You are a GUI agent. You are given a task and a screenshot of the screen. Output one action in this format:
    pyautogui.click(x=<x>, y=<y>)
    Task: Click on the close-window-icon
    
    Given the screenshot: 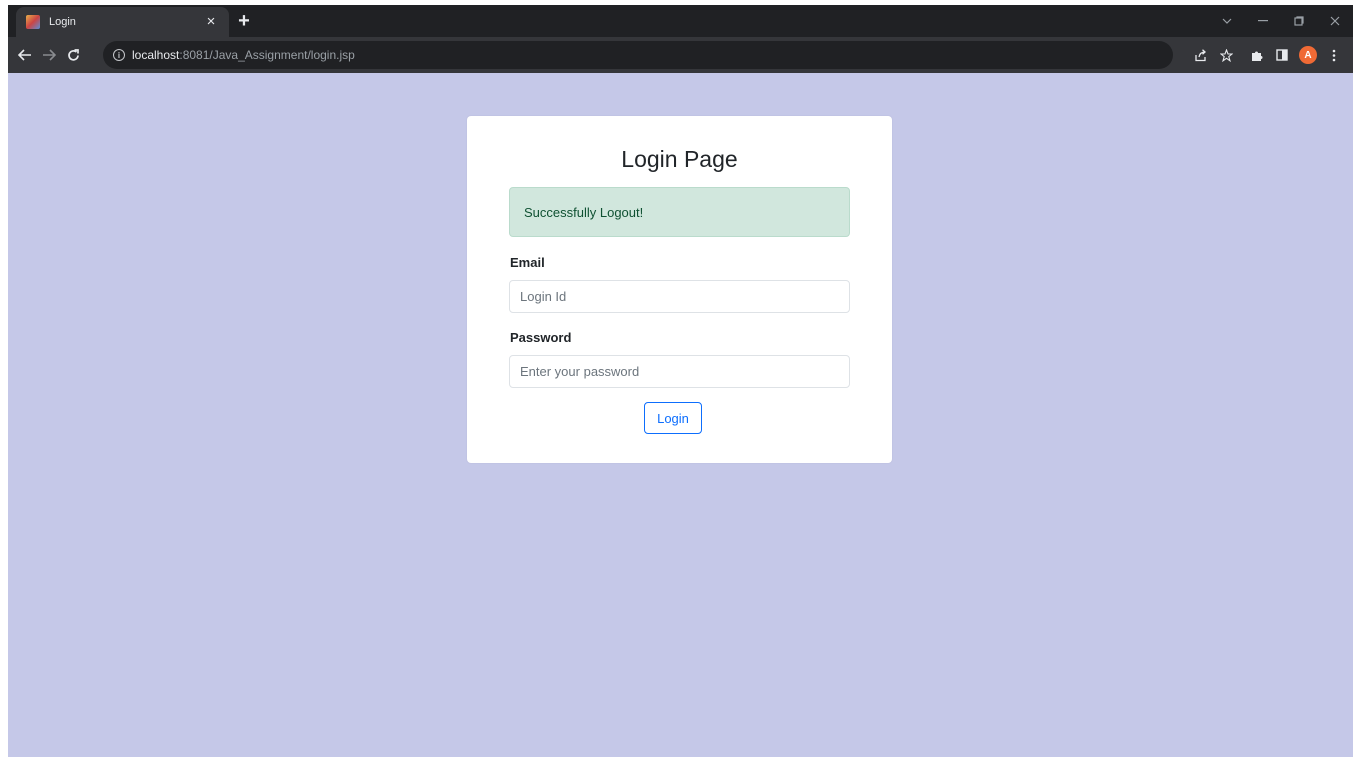 What is the action you would take?
    pyautogui.click(x=1335, y=21)
    